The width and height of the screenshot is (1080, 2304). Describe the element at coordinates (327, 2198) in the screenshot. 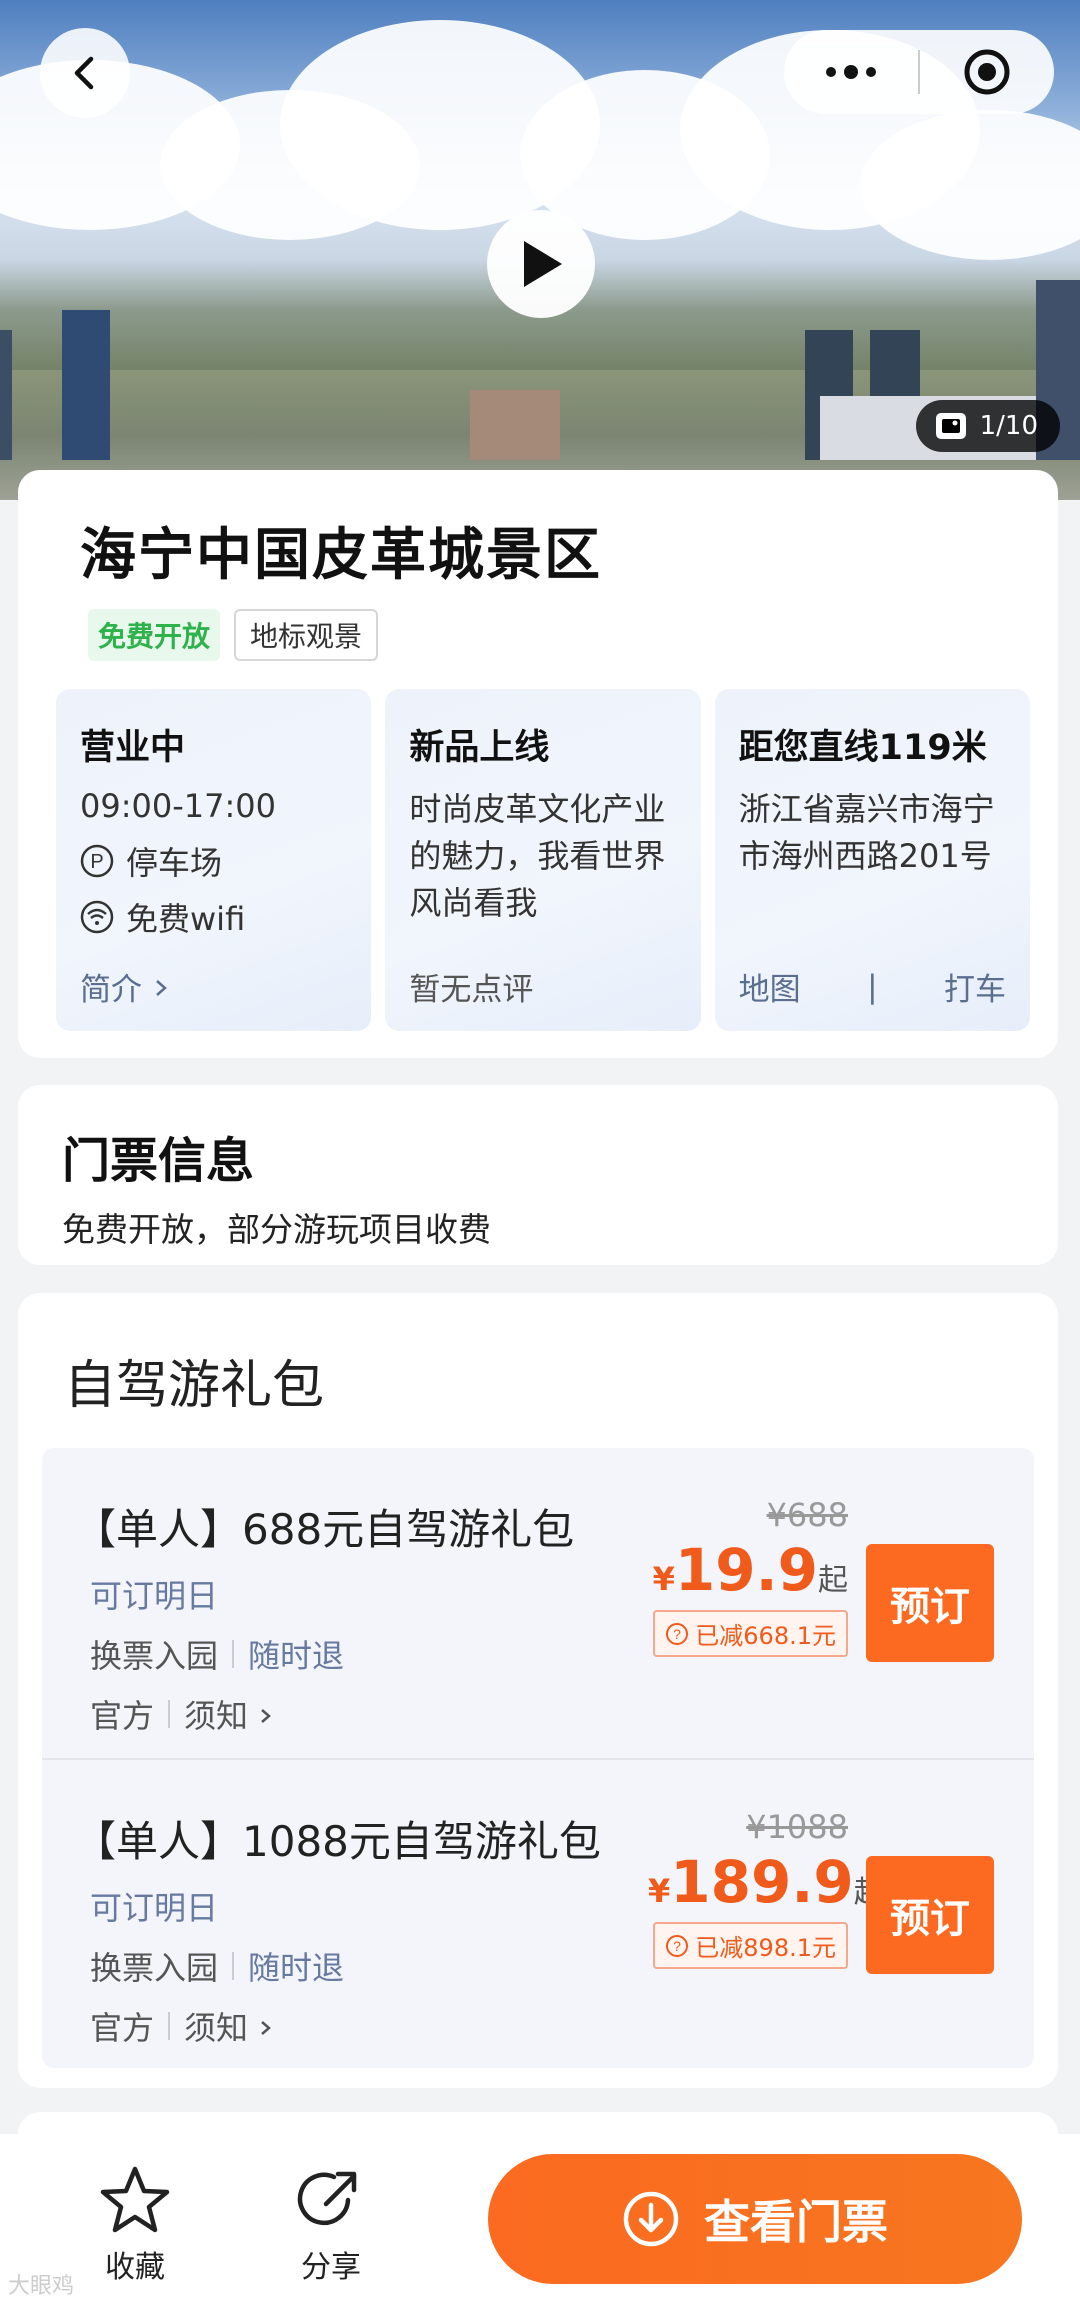

I see `share-icon` at that location.